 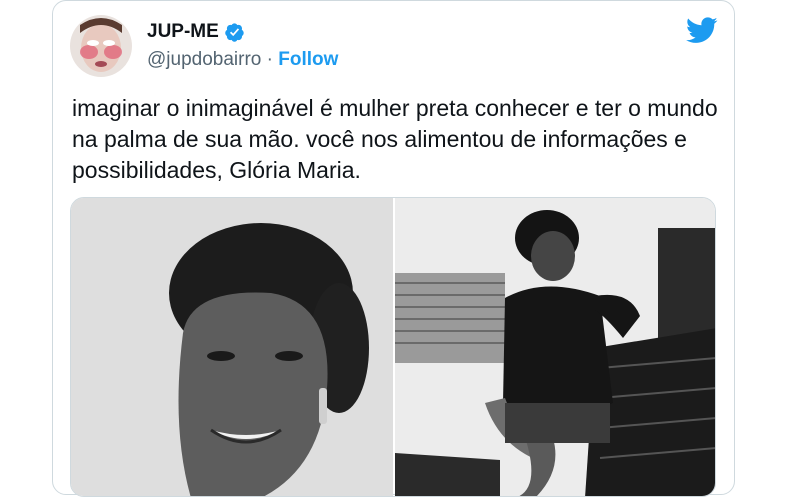 I want to click on handle-row: @jupdobairro · Follow, so click(x=242, y=60).